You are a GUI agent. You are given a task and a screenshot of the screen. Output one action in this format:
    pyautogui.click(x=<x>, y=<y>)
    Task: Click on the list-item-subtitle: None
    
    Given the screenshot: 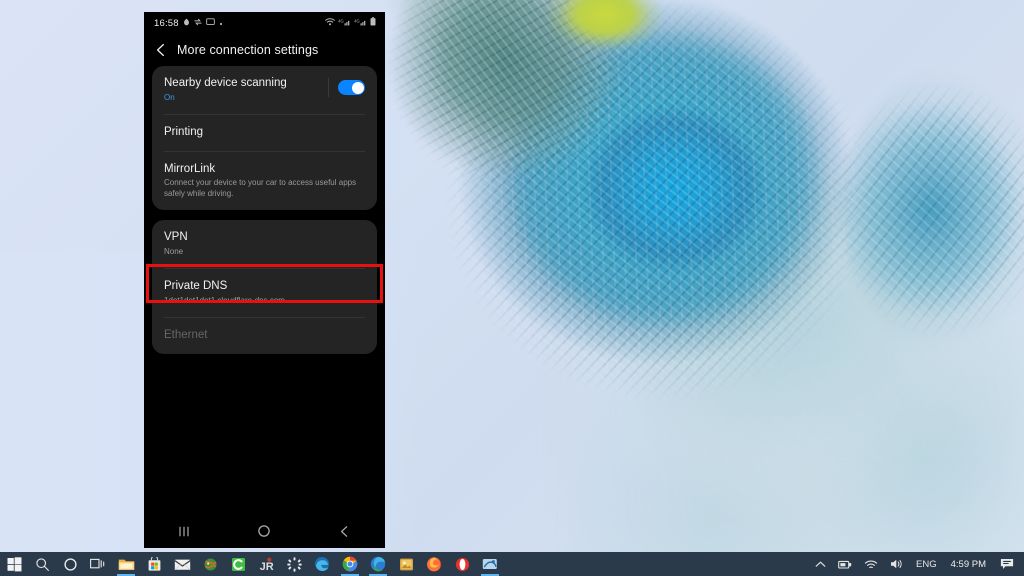 What is the action you would take?
    pyautogui.click(x=174, y=251)
    